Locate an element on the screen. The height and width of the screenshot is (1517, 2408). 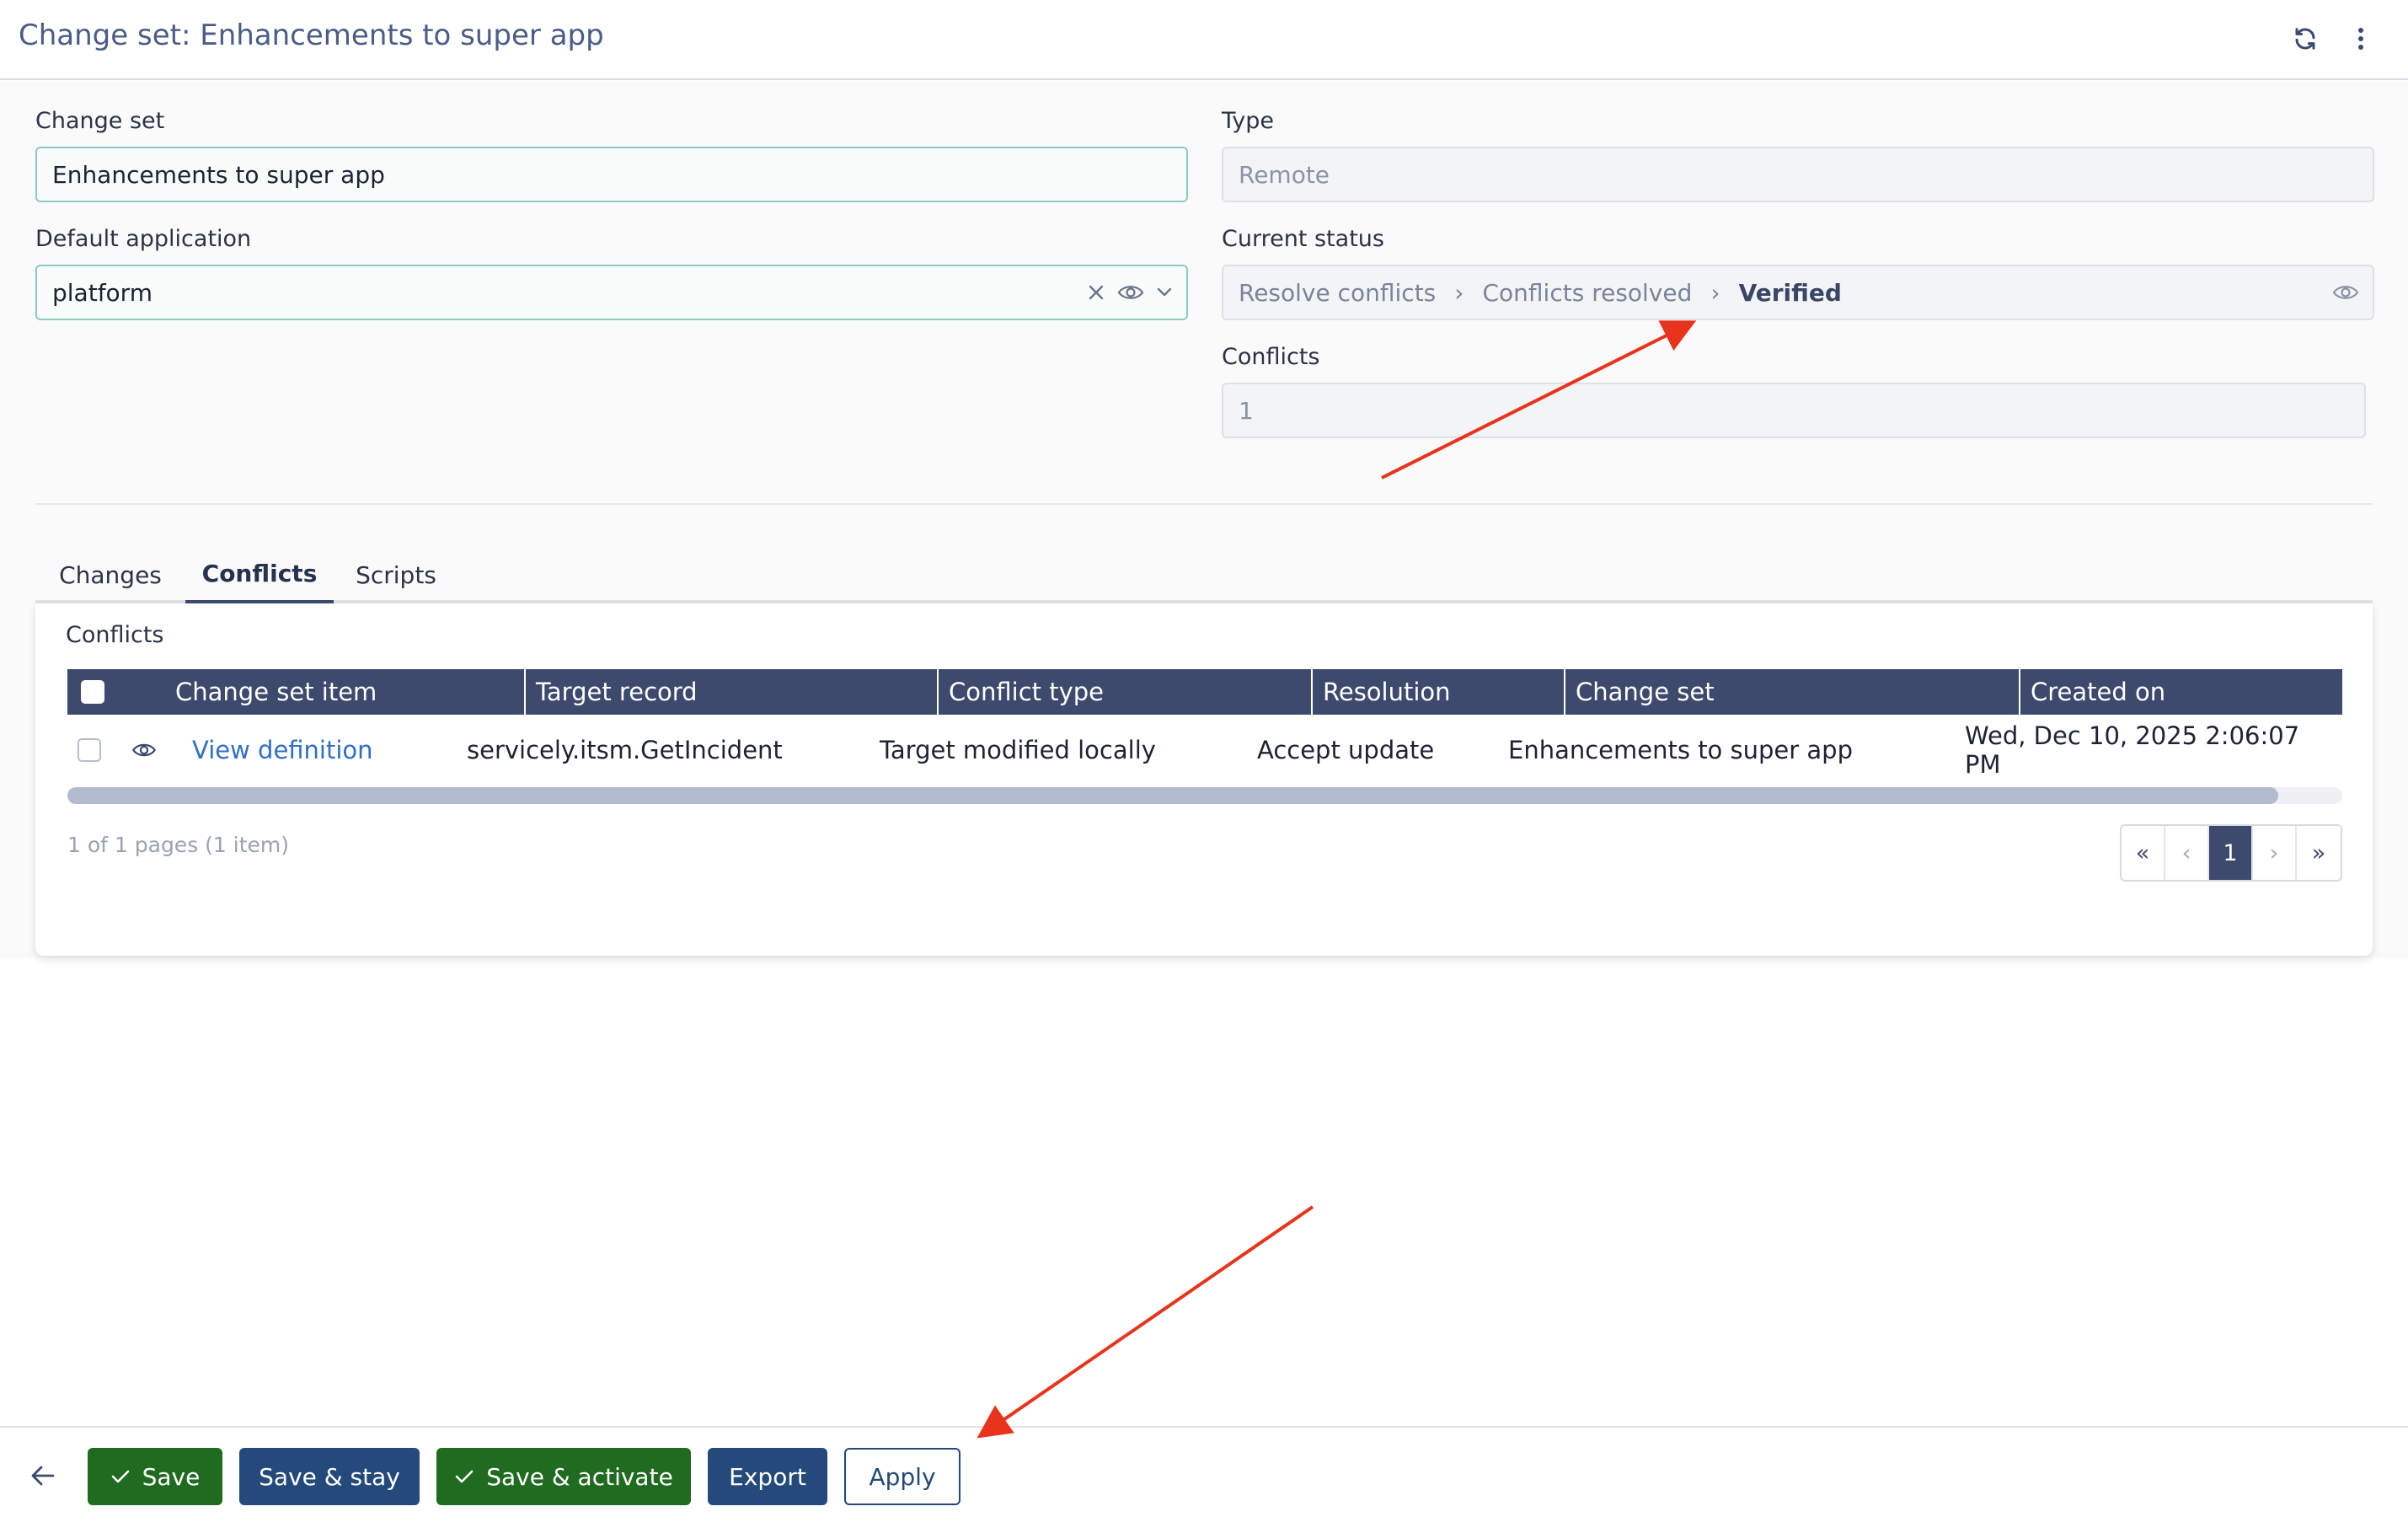
save-stay-button-label: Save & stay is located at coordinates (329, 1476).